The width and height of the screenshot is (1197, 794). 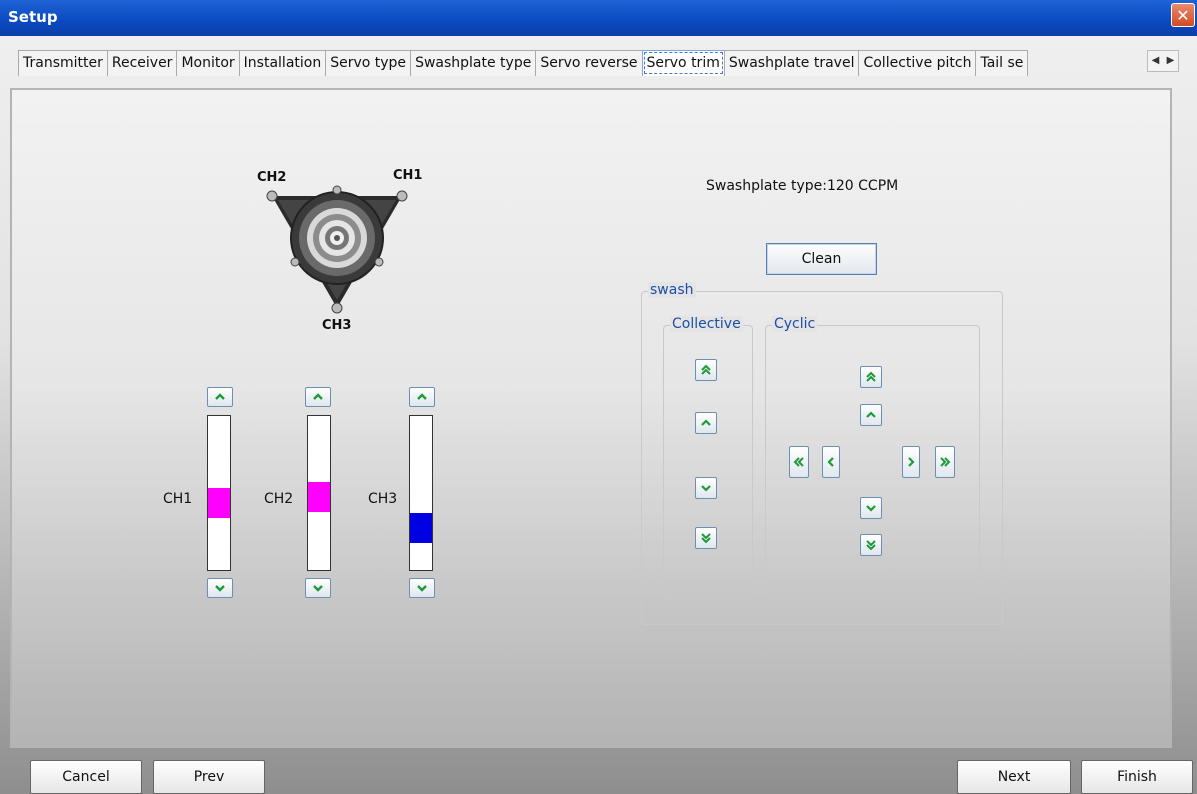 What do you see at coordinates (86, 777) in the screenshot?
I see `cancel-button: Cancel` at bounding box center [86, 777].